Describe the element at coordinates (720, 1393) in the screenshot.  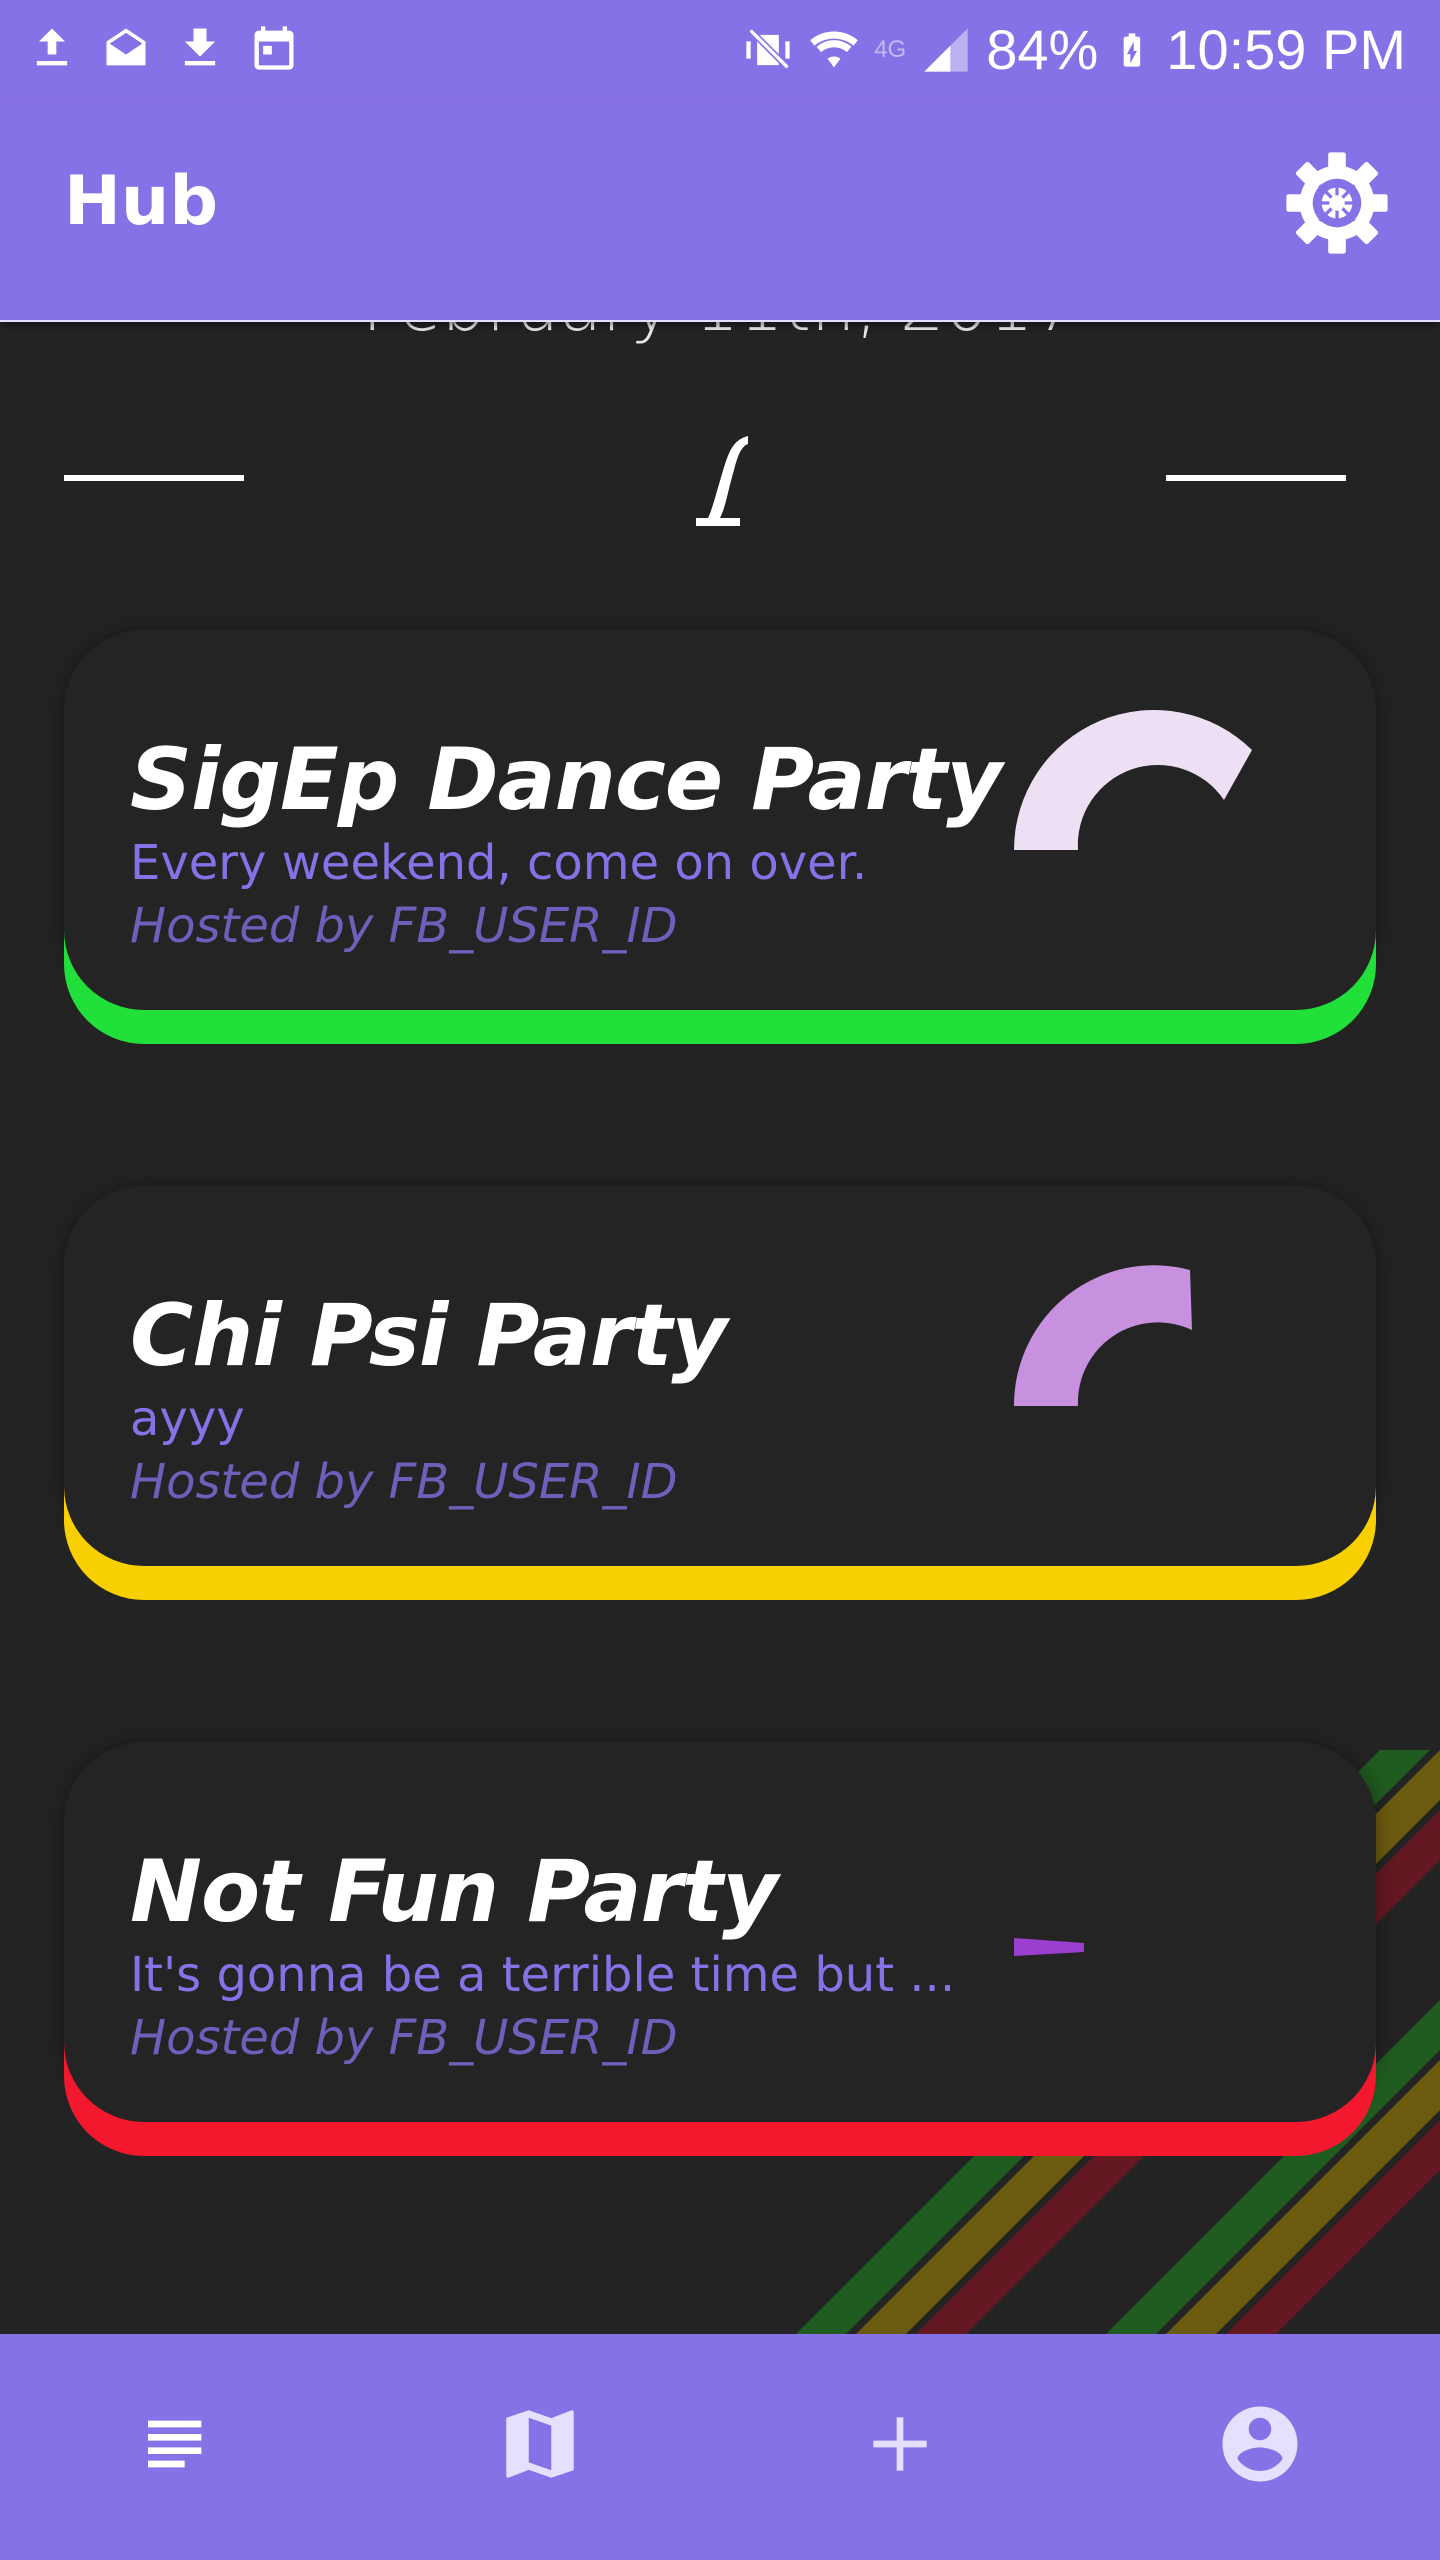
I see `event-card: Chi Psi Party ayyy Hosted by FB_USER_ID` at that location.